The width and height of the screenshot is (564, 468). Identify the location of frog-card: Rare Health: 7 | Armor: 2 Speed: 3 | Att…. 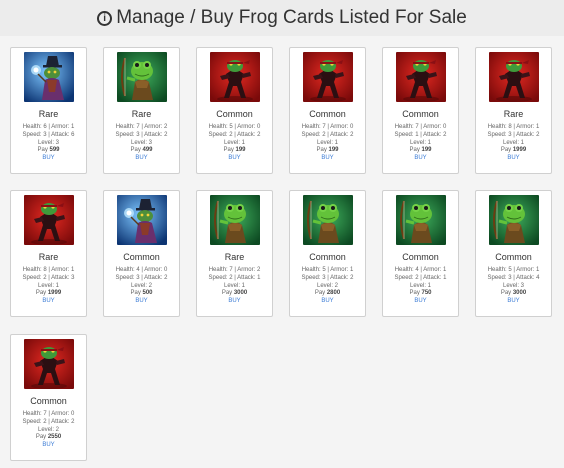
(141, 110).